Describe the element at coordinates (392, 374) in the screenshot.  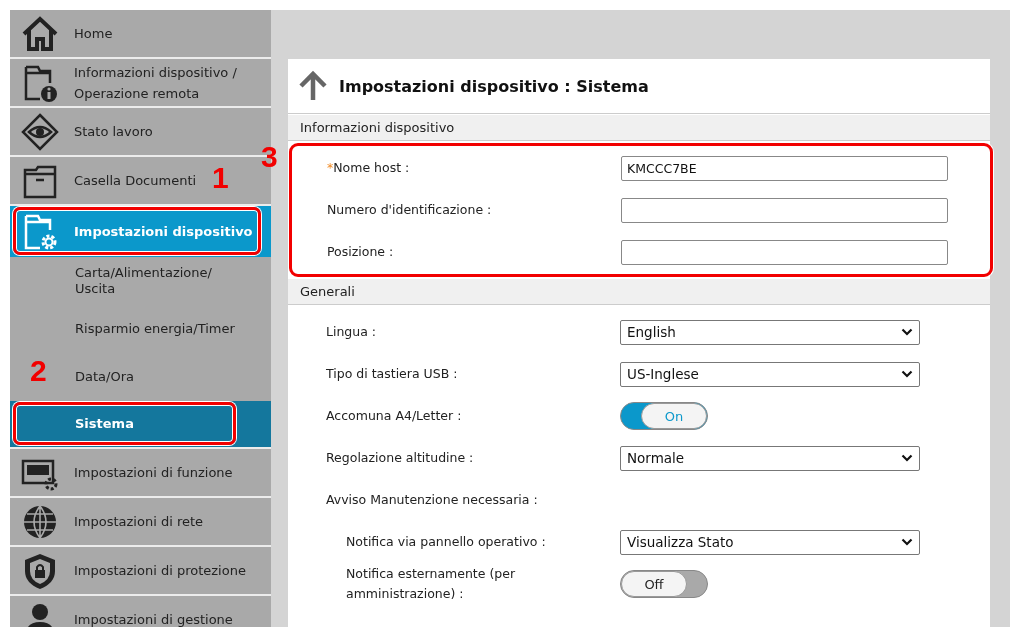
I see `field-label: Tipo di tastiera USB :` at that location.